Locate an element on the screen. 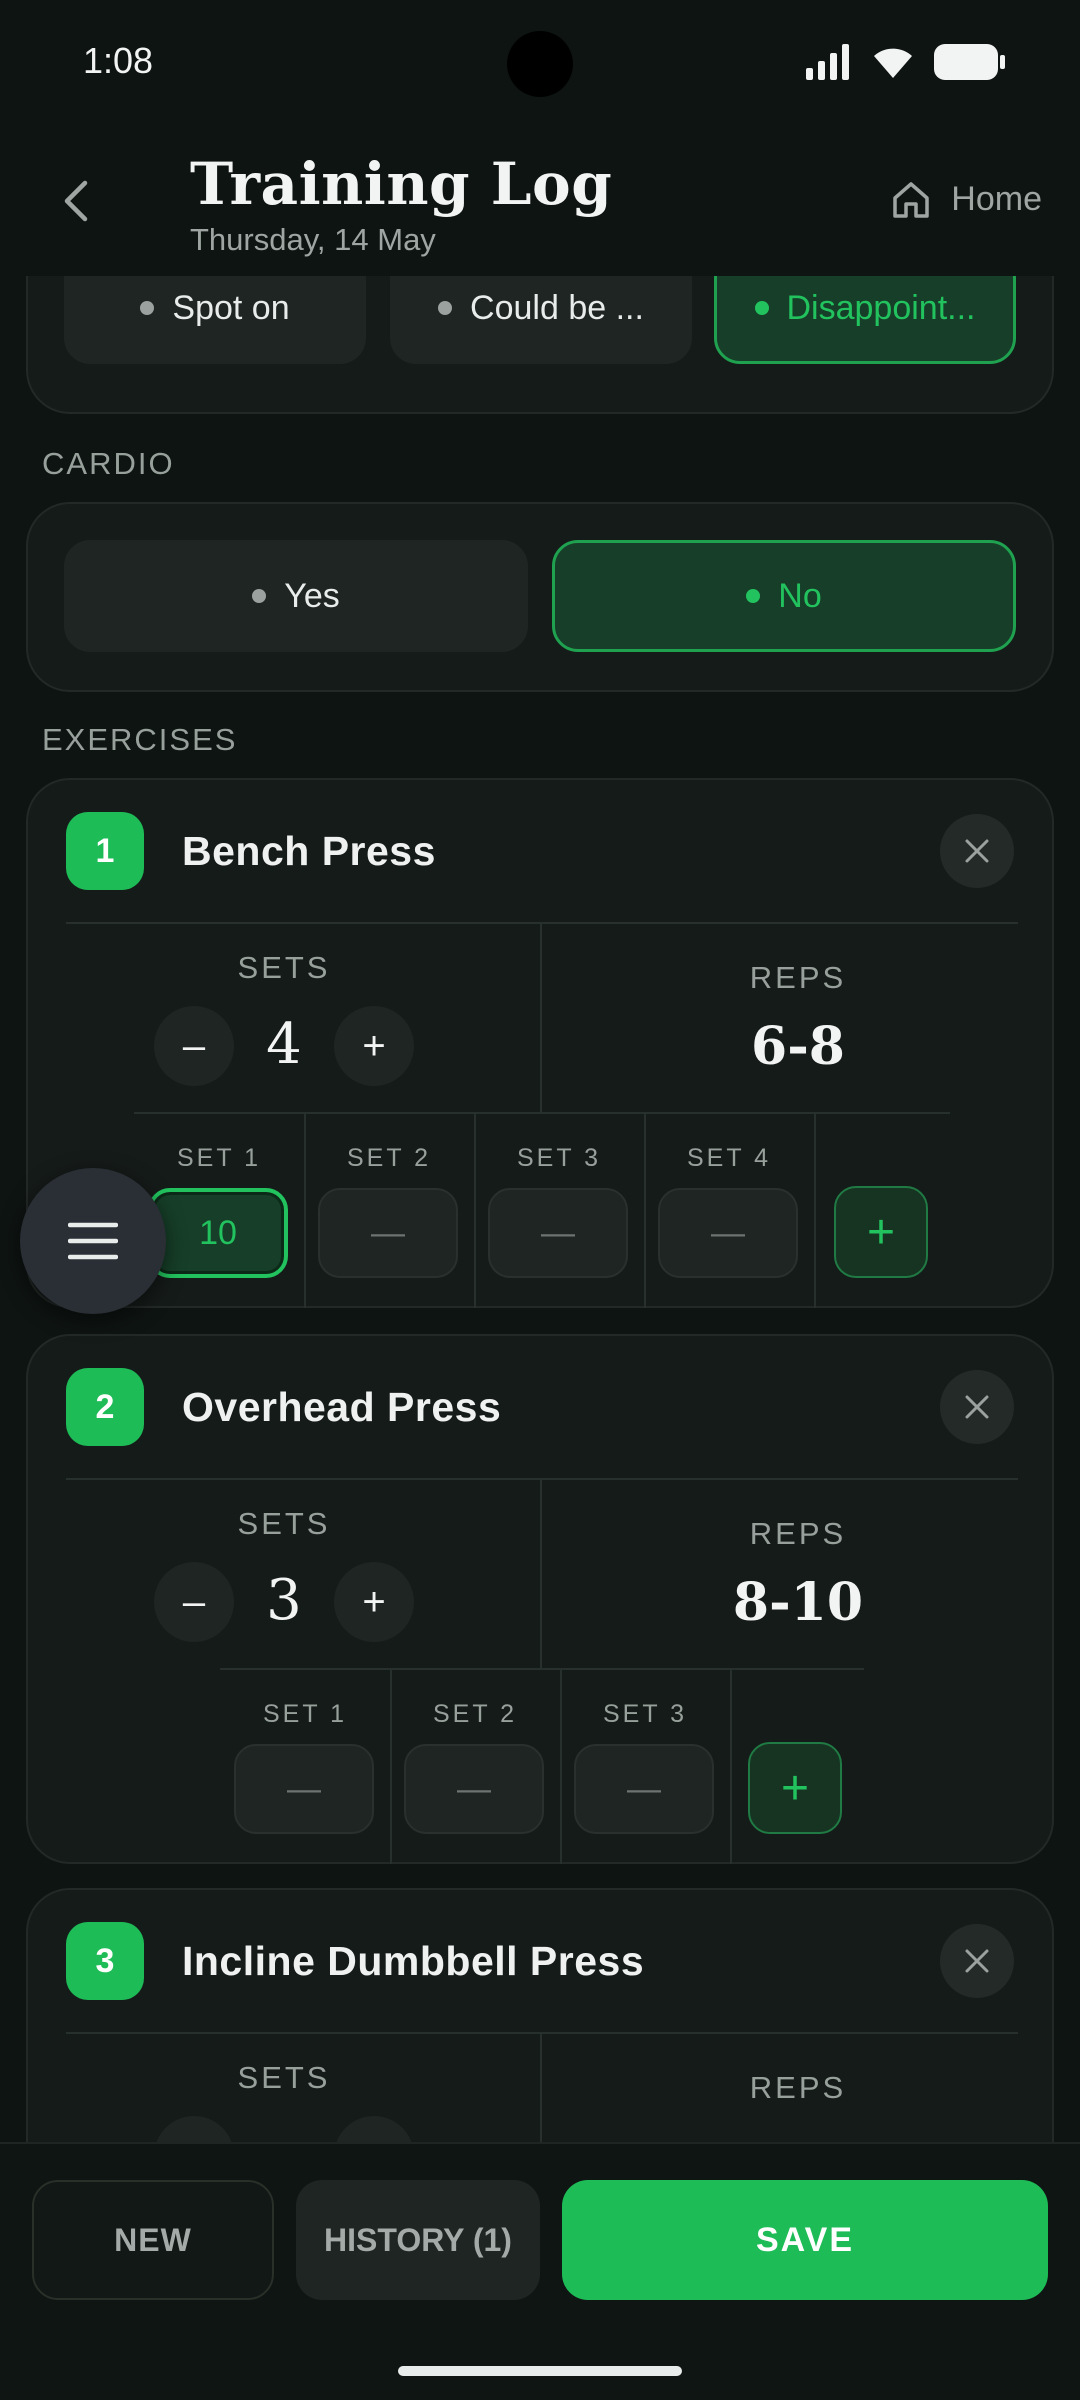  feeling-option-spot-on: Spot on is located at coordinates (215, 320).